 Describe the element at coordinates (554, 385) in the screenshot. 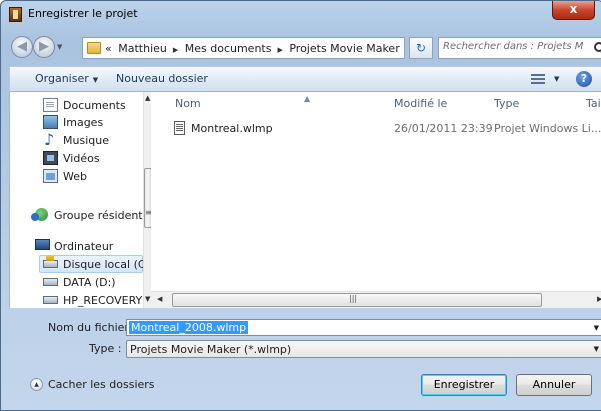

I see `cancel-button: Annuler` at that location.